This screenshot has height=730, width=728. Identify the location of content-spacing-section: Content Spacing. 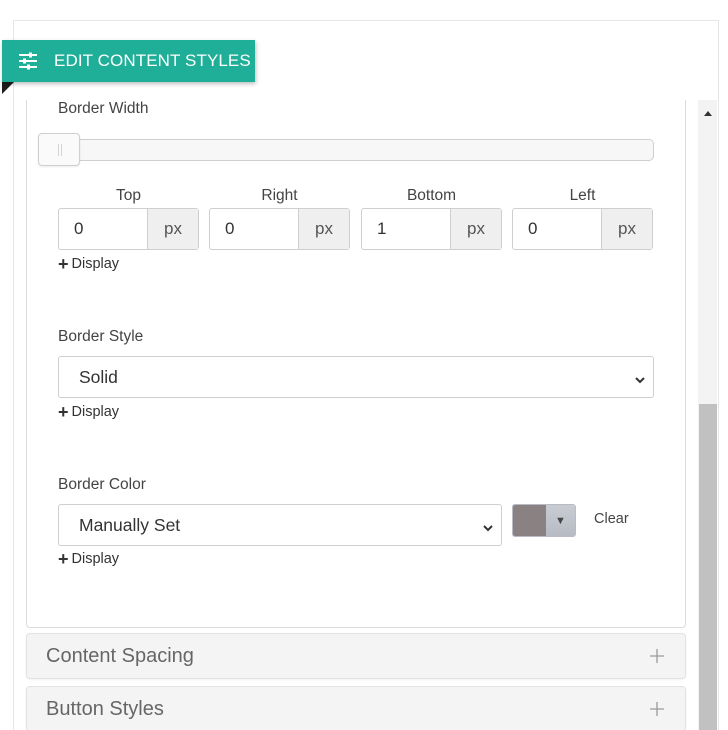
(356, 656).